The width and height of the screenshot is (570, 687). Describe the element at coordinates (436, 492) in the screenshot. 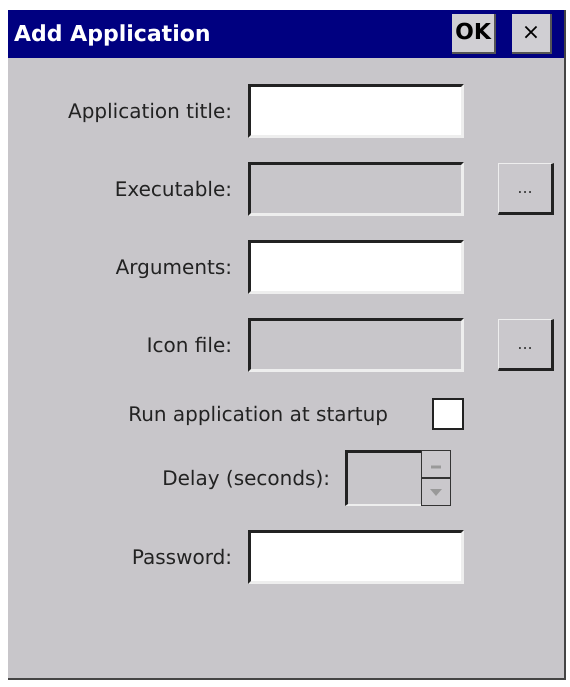

I see `spin-down-button` at that location.